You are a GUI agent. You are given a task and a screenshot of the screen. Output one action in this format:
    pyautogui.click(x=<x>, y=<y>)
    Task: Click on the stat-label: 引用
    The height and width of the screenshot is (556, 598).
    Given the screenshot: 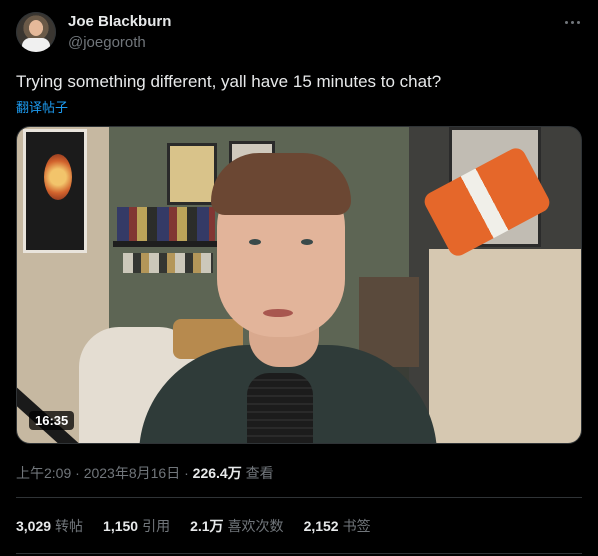 What is the action you would take?
    pyautogui.click(x=156, y=526)
    